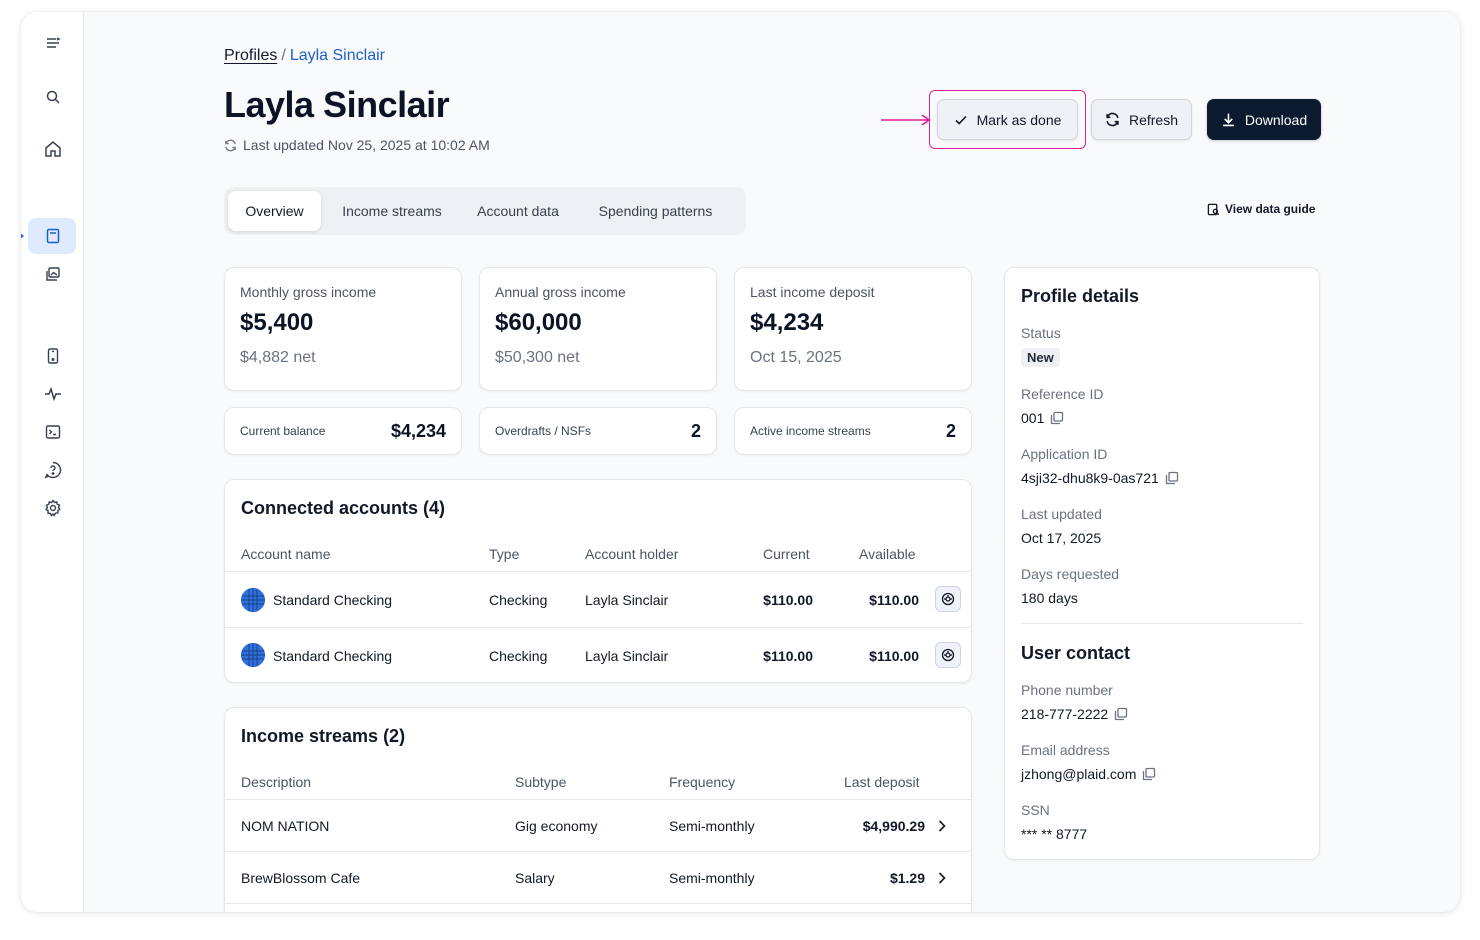 This screenshot has width=1480, height=940. What do you see at coordinates (1090, 478) in the screenshot?
I see `application-id-text: 4sji32-dhu8k9-0as721` at bounding box center [1090, 478].